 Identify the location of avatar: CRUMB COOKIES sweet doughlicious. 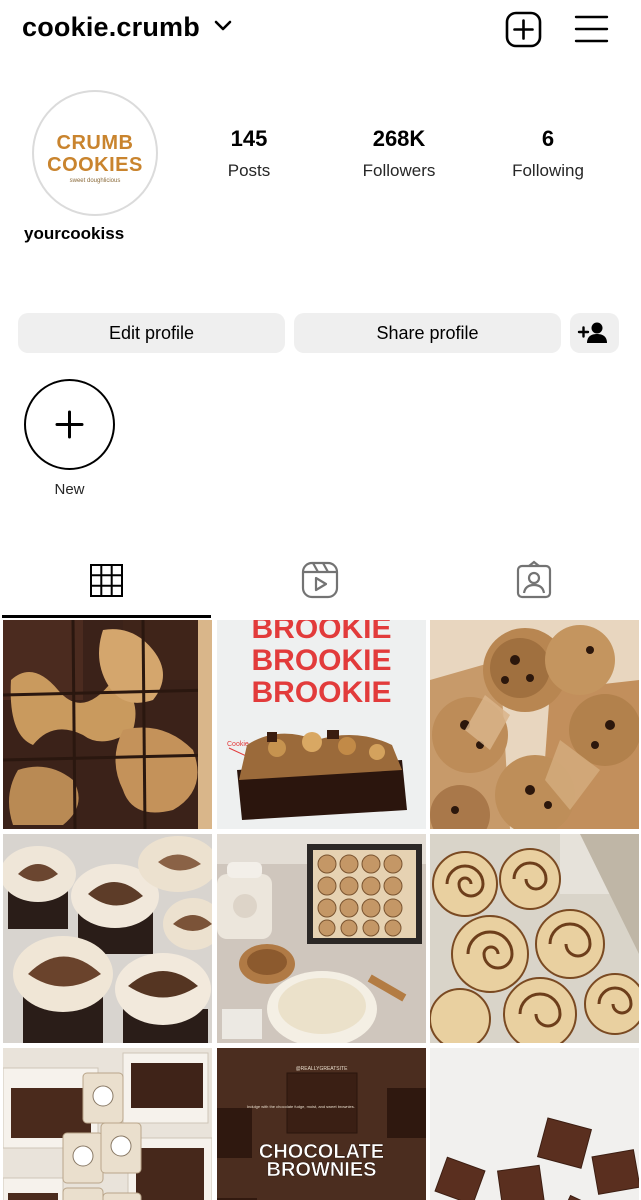
(95, 153).